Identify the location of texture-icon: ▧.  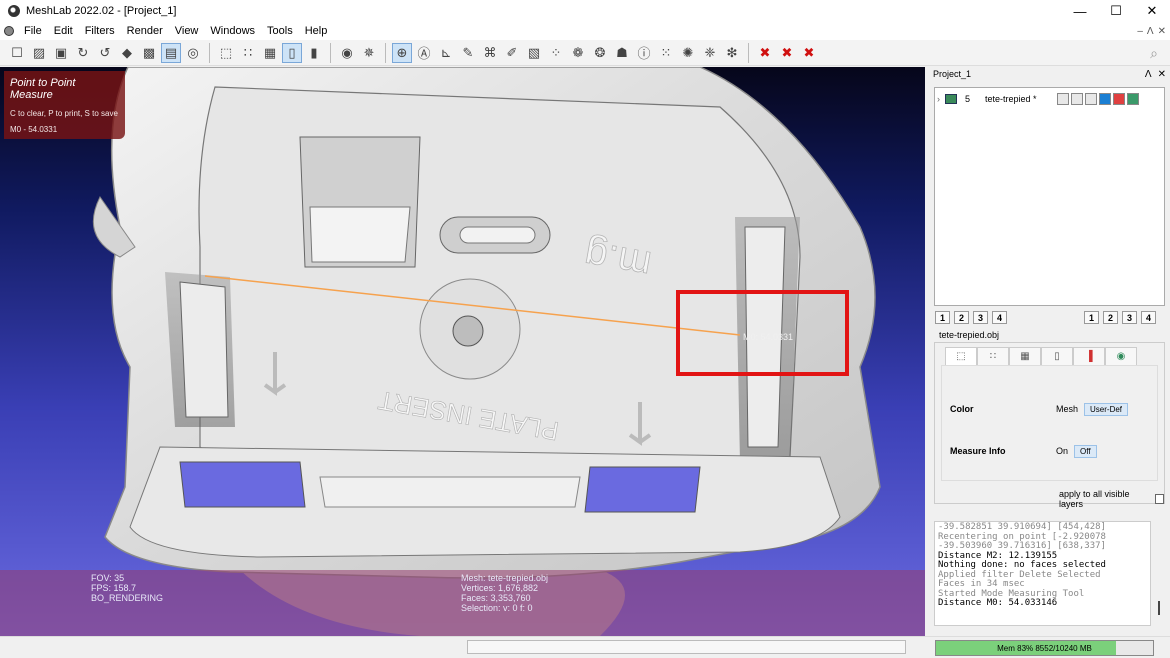
(534, 53).